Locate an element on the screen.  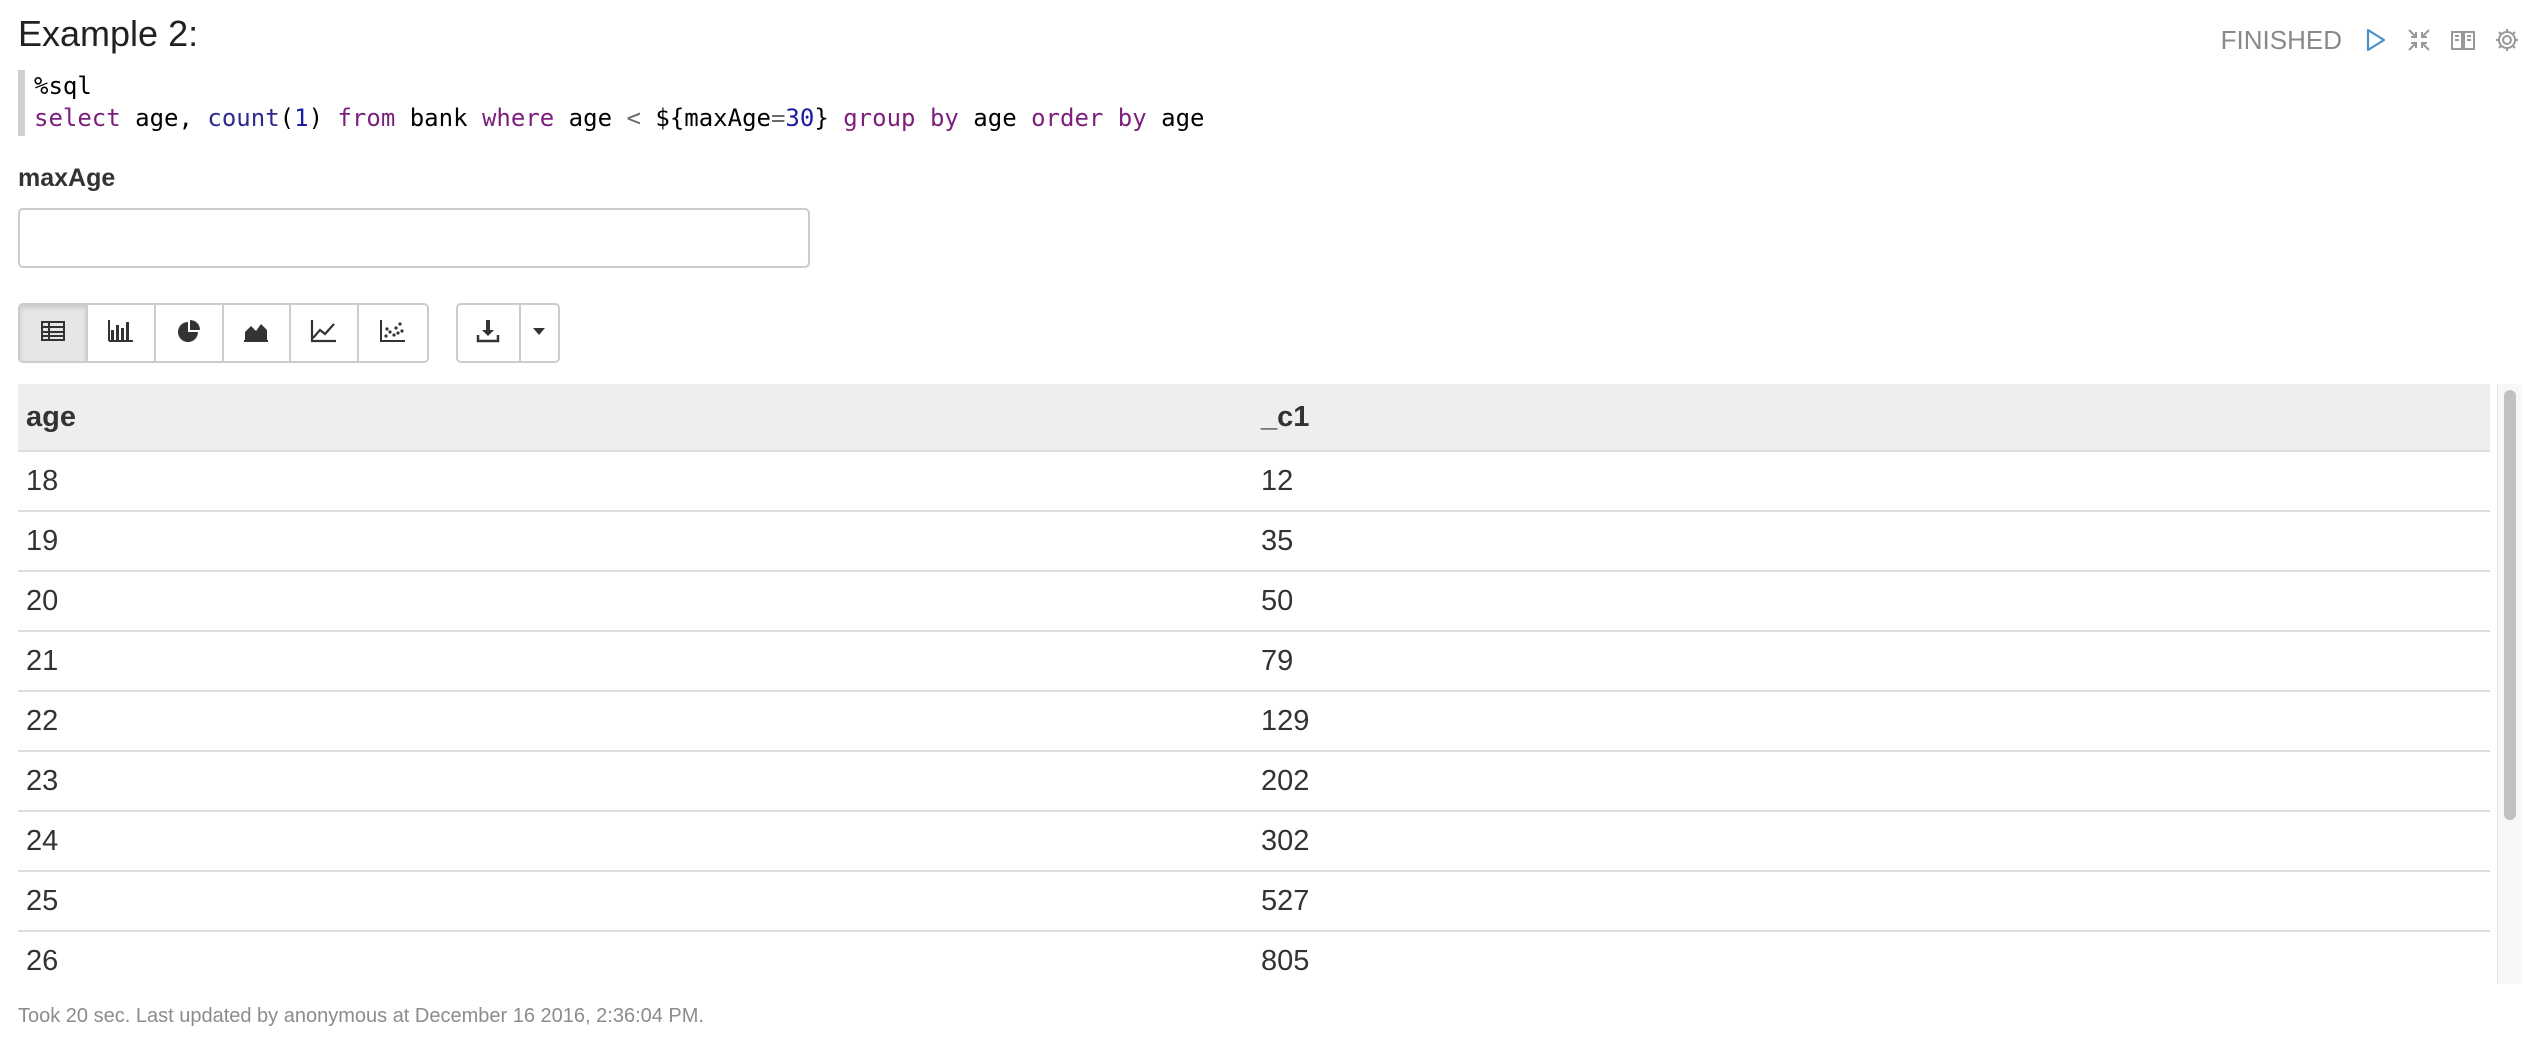
cell-count: 527 is located at coordinates (1871, 901).